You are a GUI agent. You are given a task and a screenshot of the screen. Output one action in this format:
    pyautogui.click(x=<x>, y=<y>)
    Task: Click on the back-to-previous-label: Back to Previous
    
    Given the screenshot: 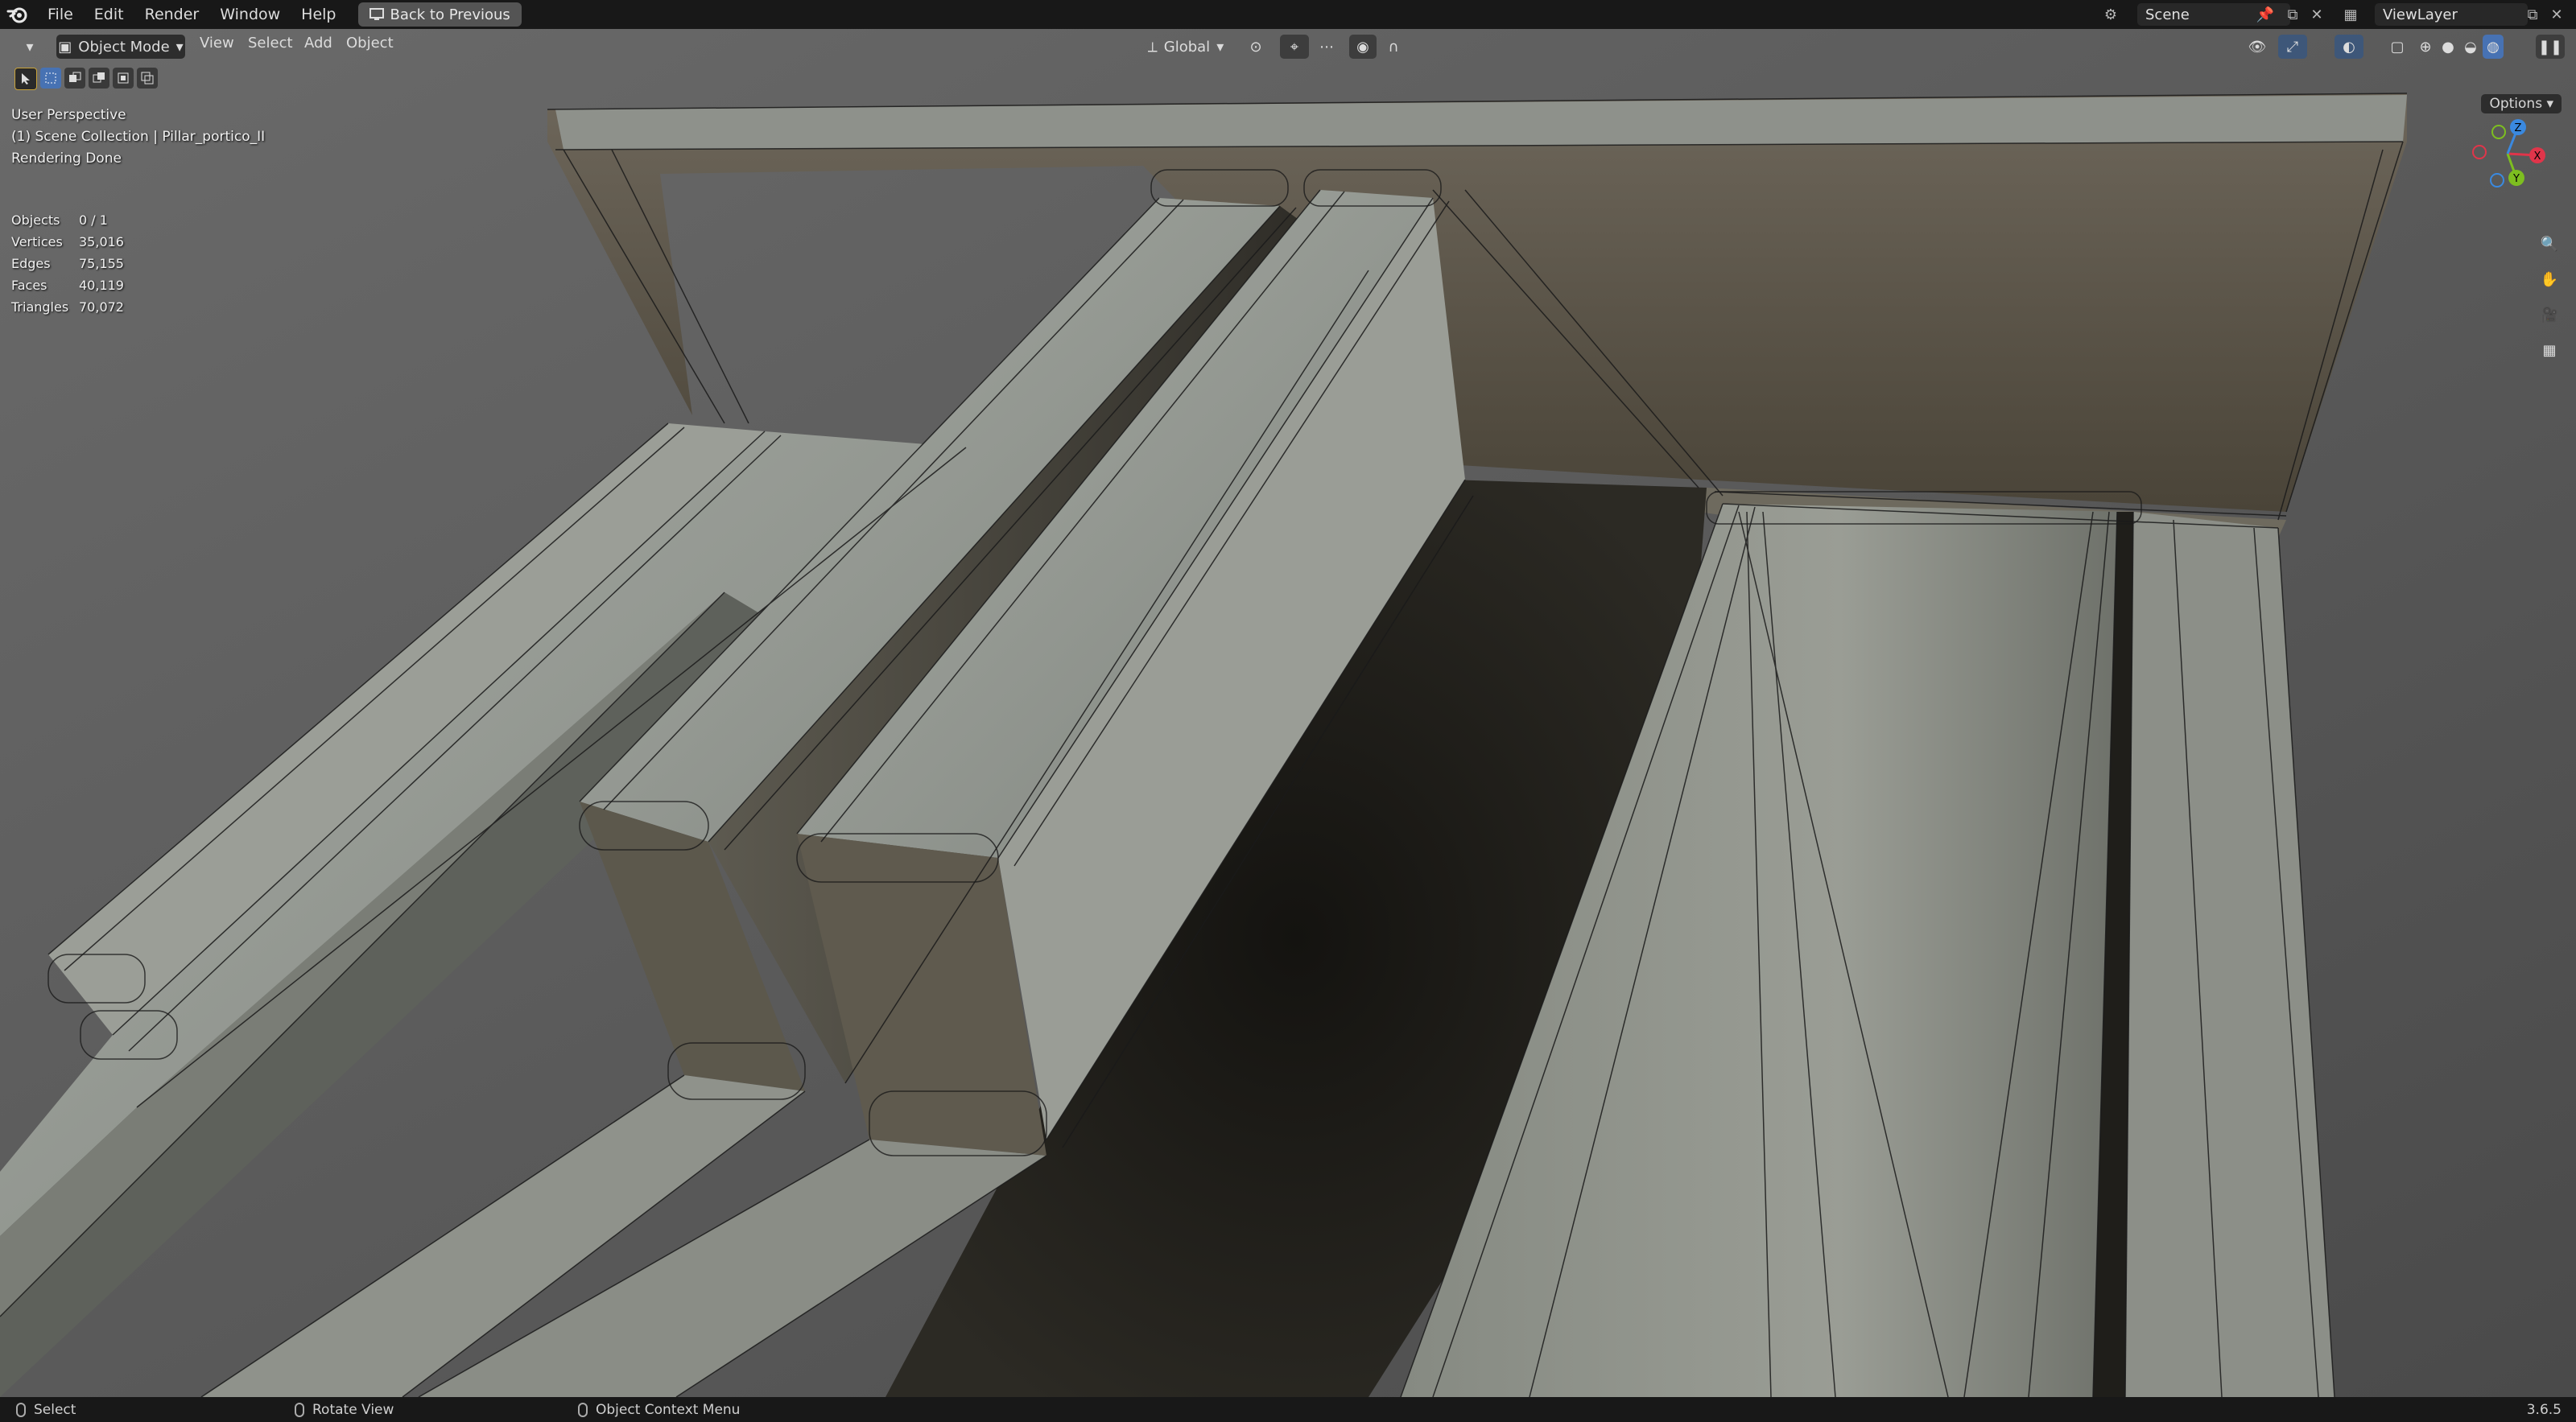 What is the action you would take?
    pyautogui.click(x=450, y=15)
    